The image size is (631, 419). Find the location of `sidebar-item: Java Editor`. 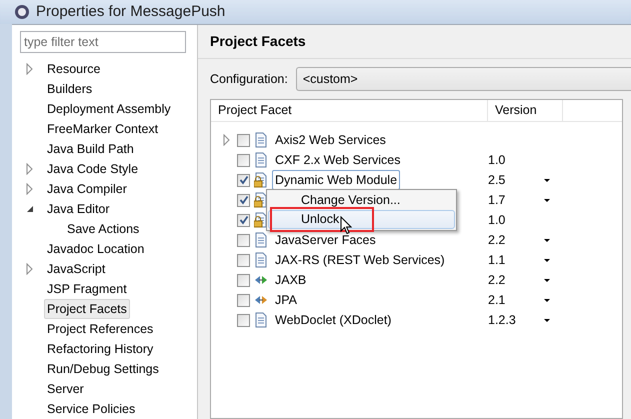

sidebar-item: Java Editor is located at coordinates (78, 209).